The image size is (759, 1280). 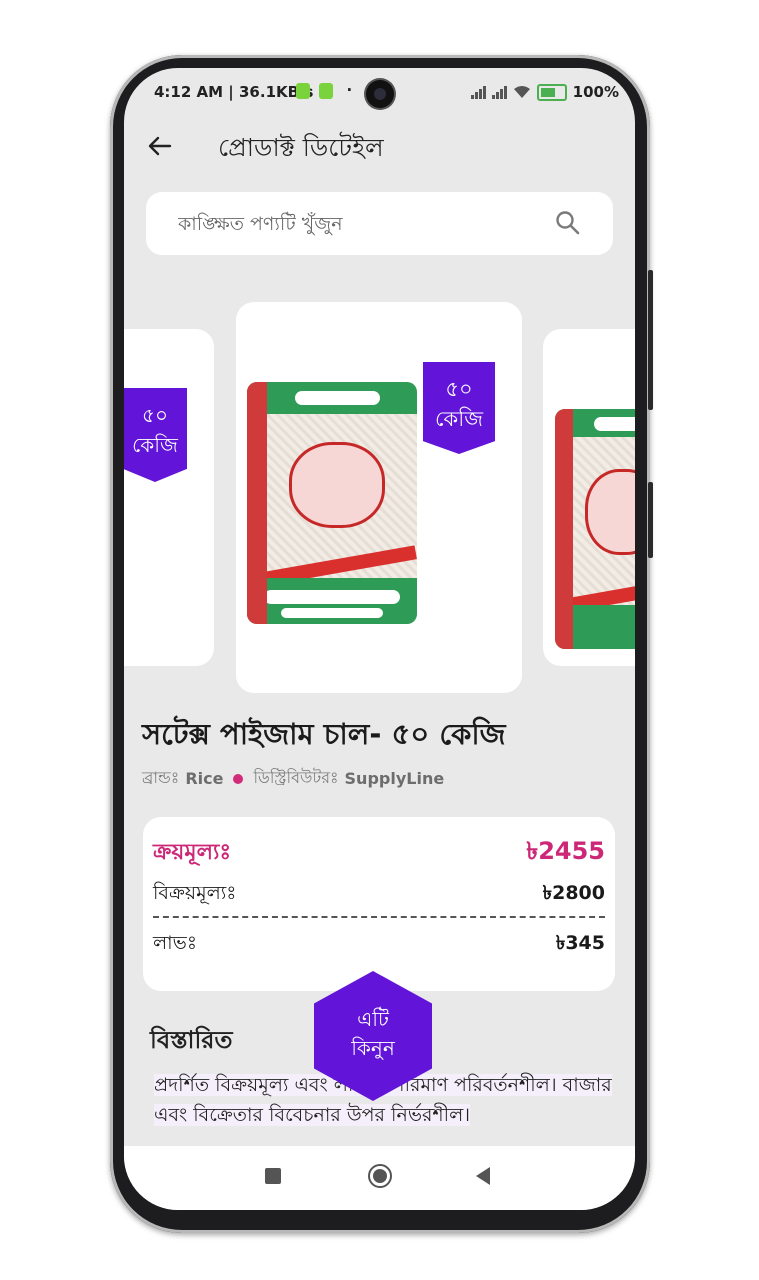 What do you see at coordinates (296, 777) in the screenshot?
I see `distributor-label: ডিস্ট্রিবিউটরঃ` at bounding box center [296, 777].